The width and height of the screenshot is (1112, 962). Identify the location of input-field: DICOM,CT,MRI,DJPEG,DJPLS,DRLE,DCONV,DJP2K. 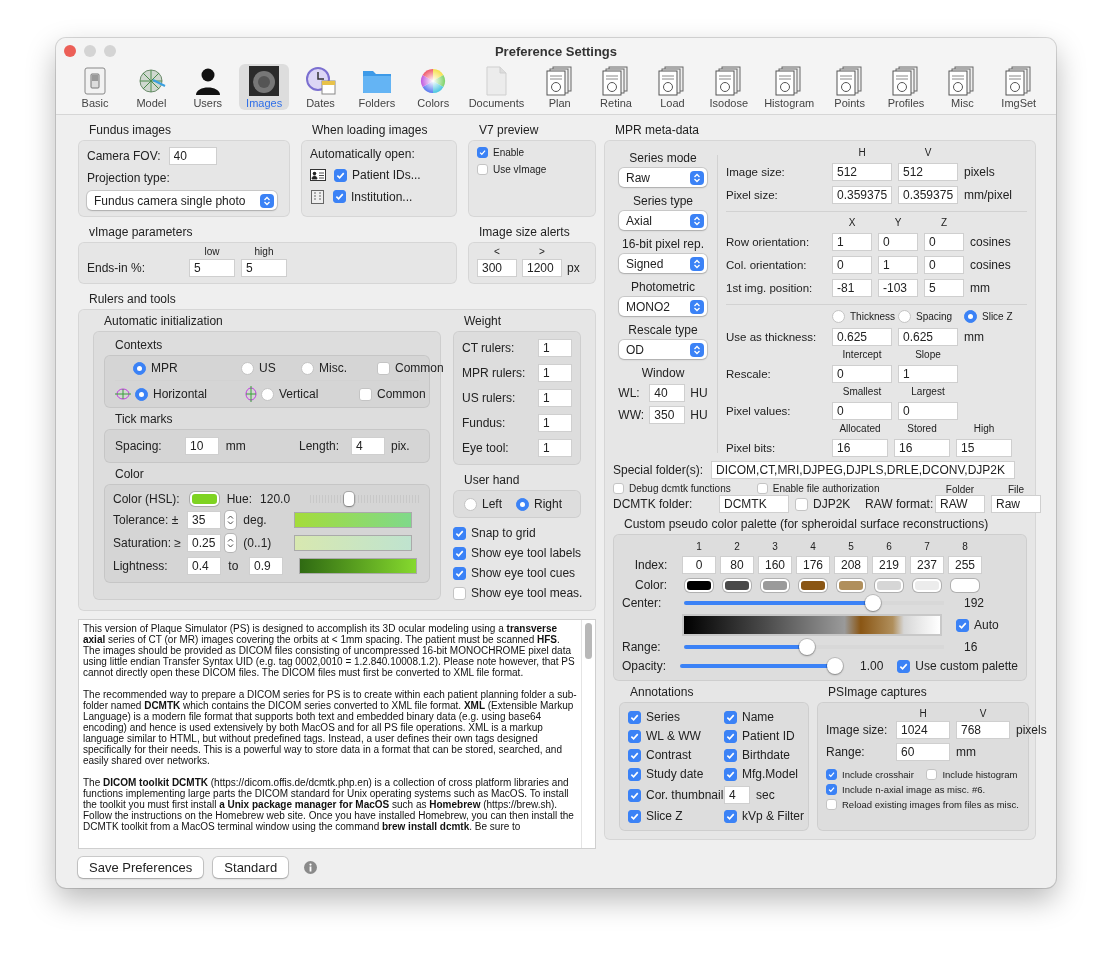
(863, 470).